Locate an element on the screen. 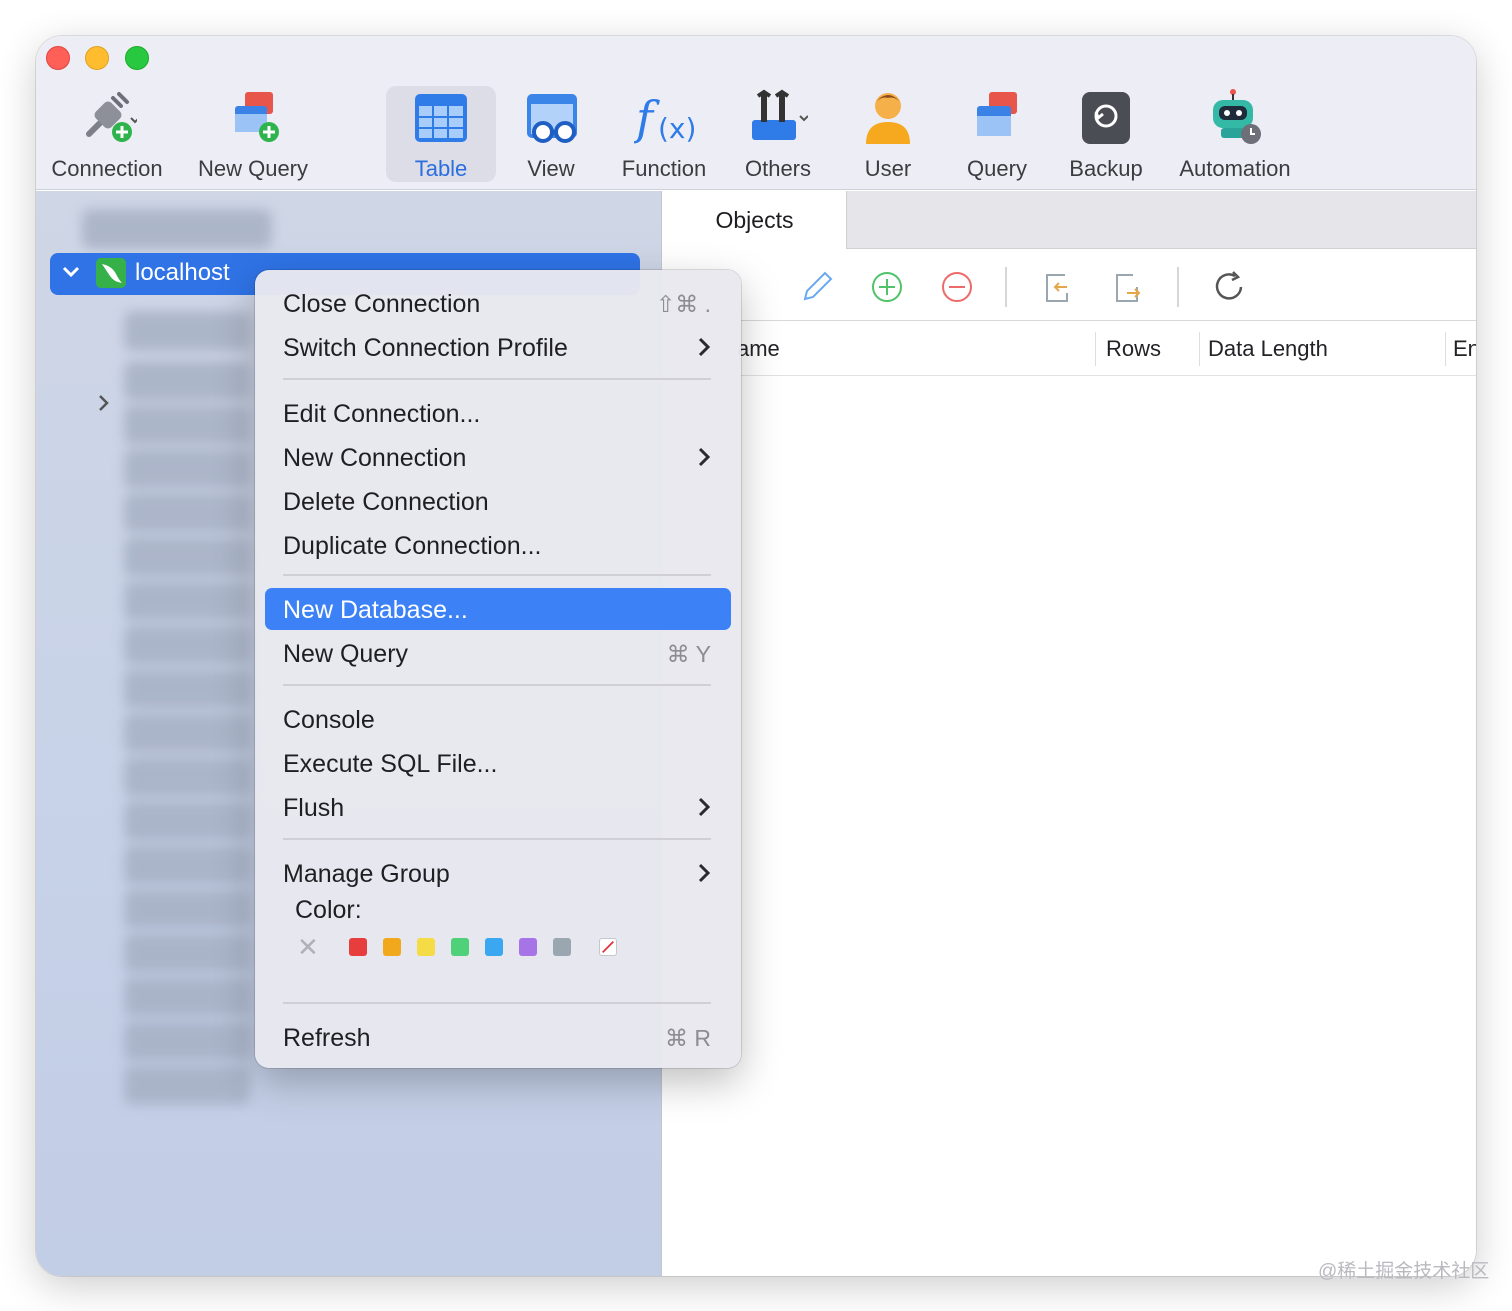 This screenshot has width=1512, height=1311. refresh-icon is located at coordinates (1229, 287).